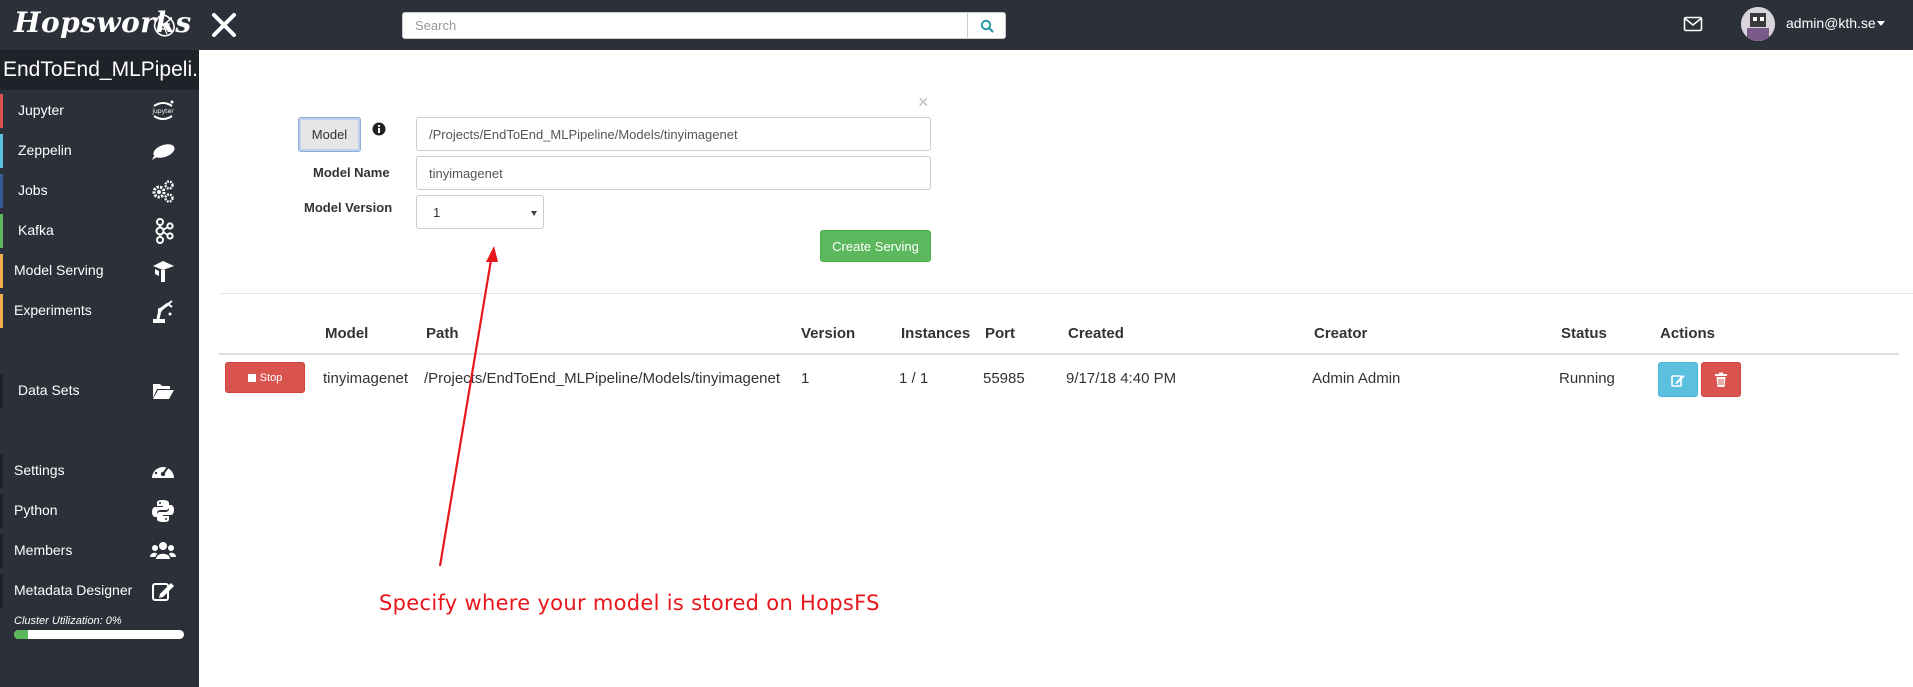 This screenshot has width=1913, height=687. What do you see at coordinates (673, 173) in the screenshot?
I see `model-name-field` at bounding box center [673, 173].